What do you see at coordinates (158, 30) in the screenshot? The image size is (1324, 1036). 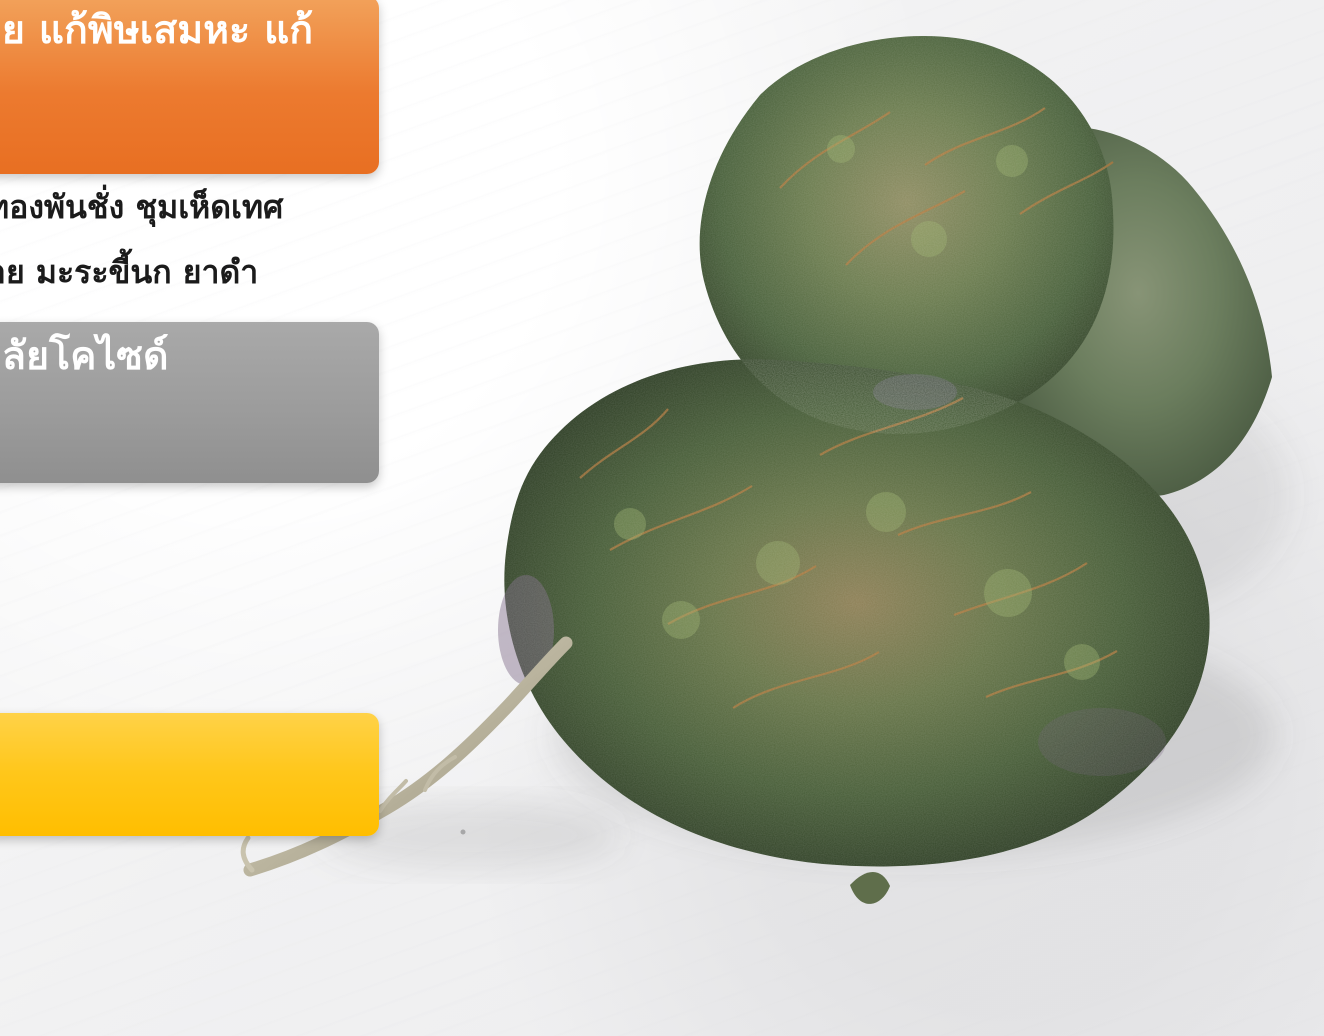 I see `orange-callout-text: ย แก้พิษเสมหะ แก้` at bounding box center [158, 30].